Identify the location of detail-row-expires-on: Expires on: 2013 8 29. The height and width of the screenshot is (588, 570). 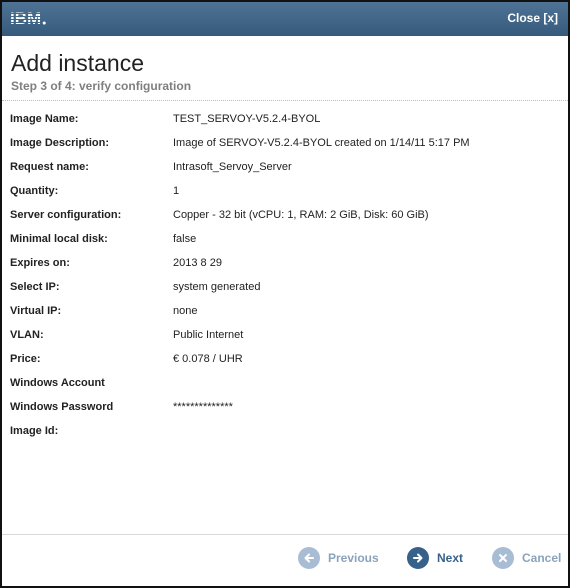
(285, 269).